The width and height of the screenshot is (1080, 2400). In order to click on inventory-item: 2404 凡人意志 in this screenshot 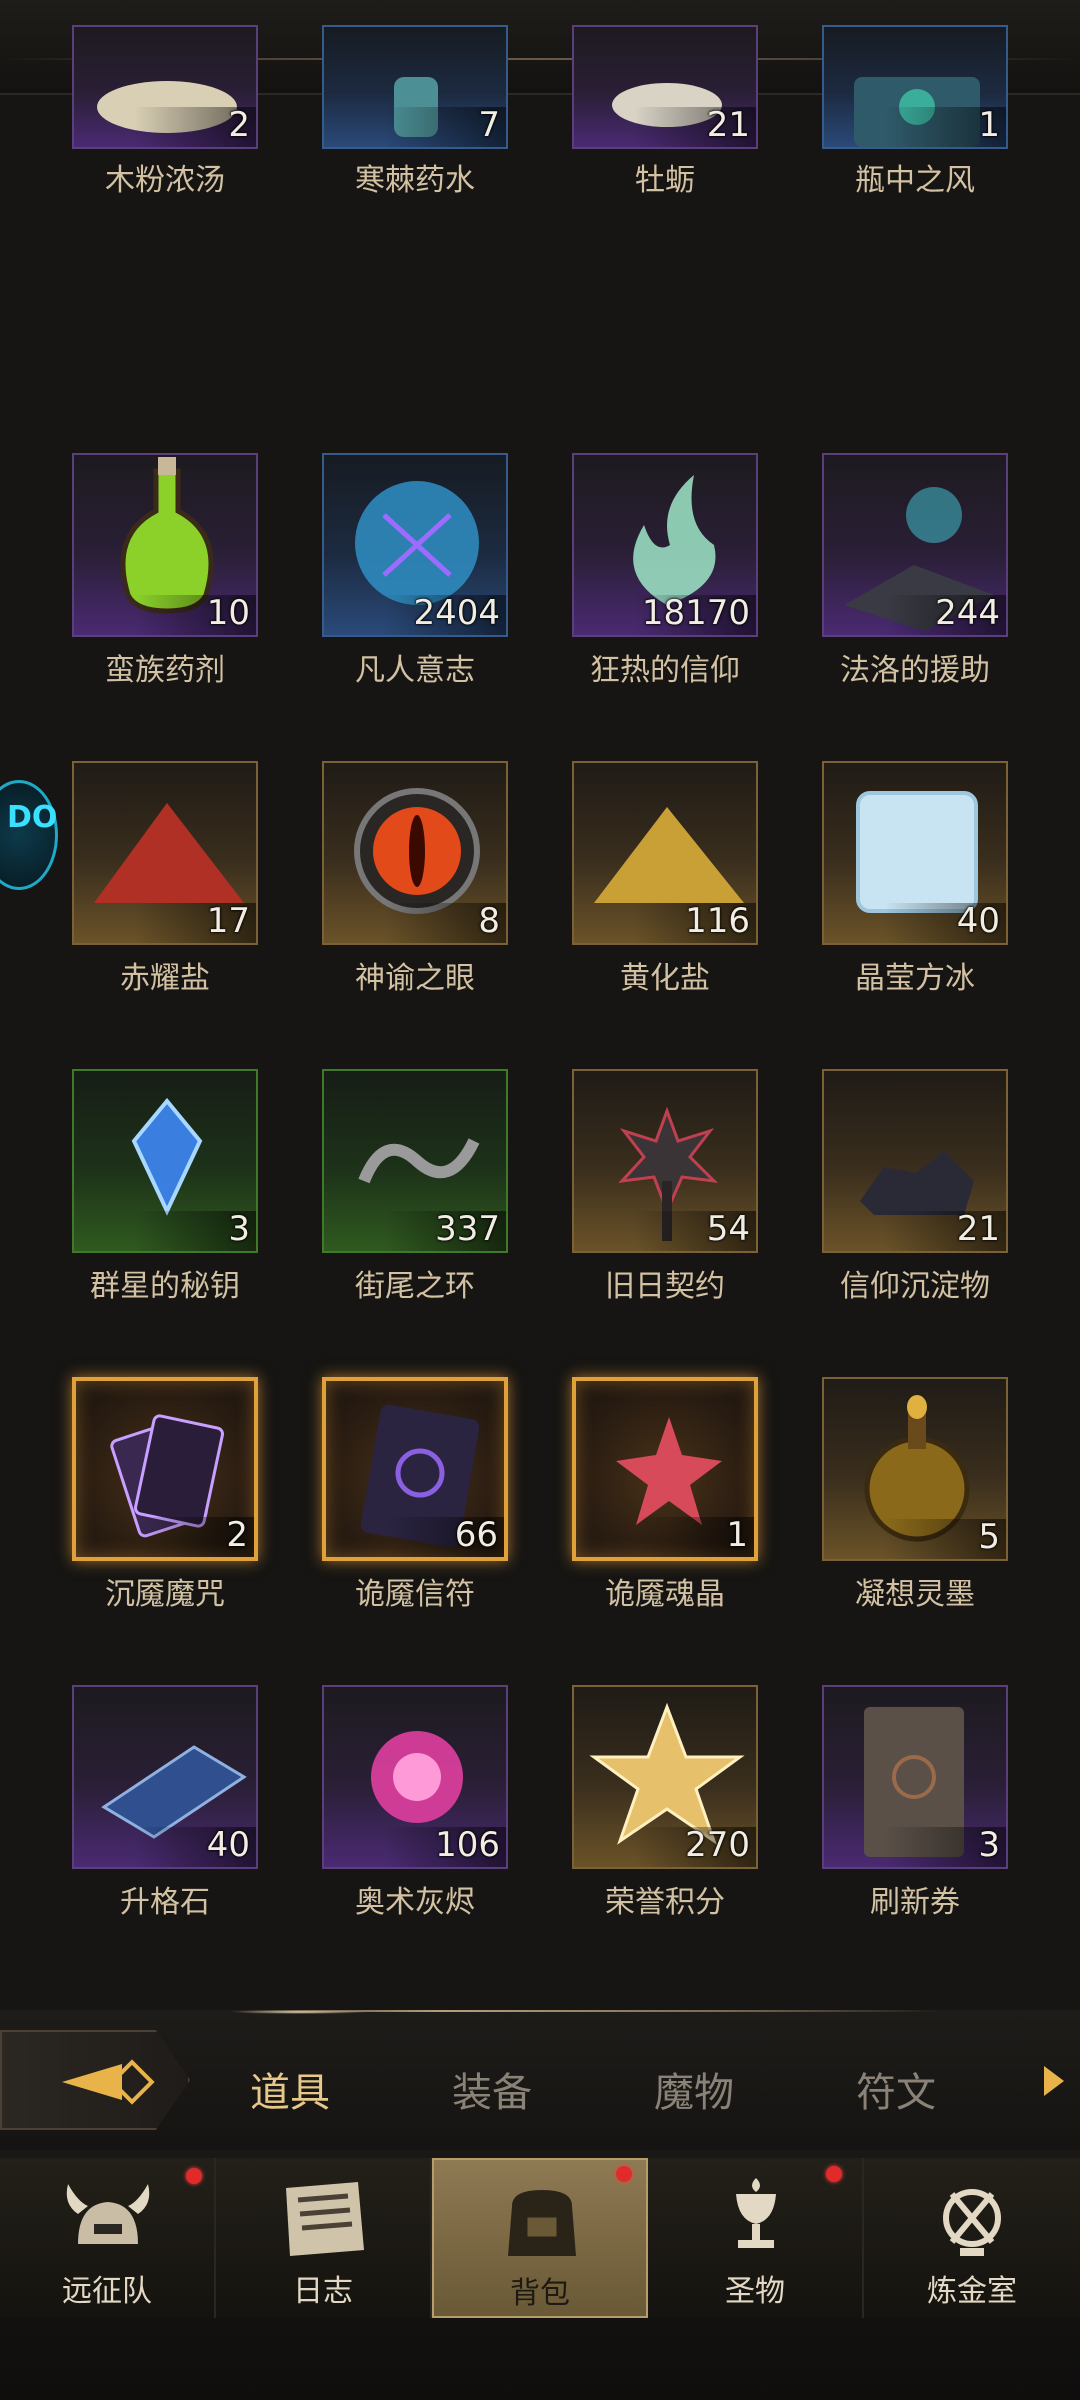, I will do `click(415, 540)`.